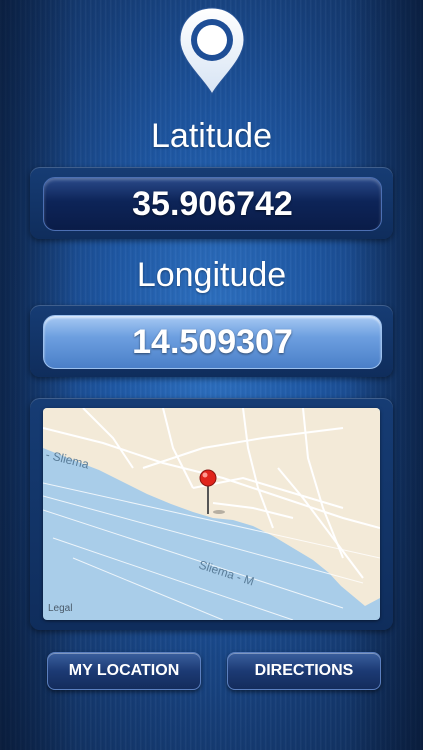 The image size is (423, 750). I want to click on map-marker-icon, so click(208, 478).